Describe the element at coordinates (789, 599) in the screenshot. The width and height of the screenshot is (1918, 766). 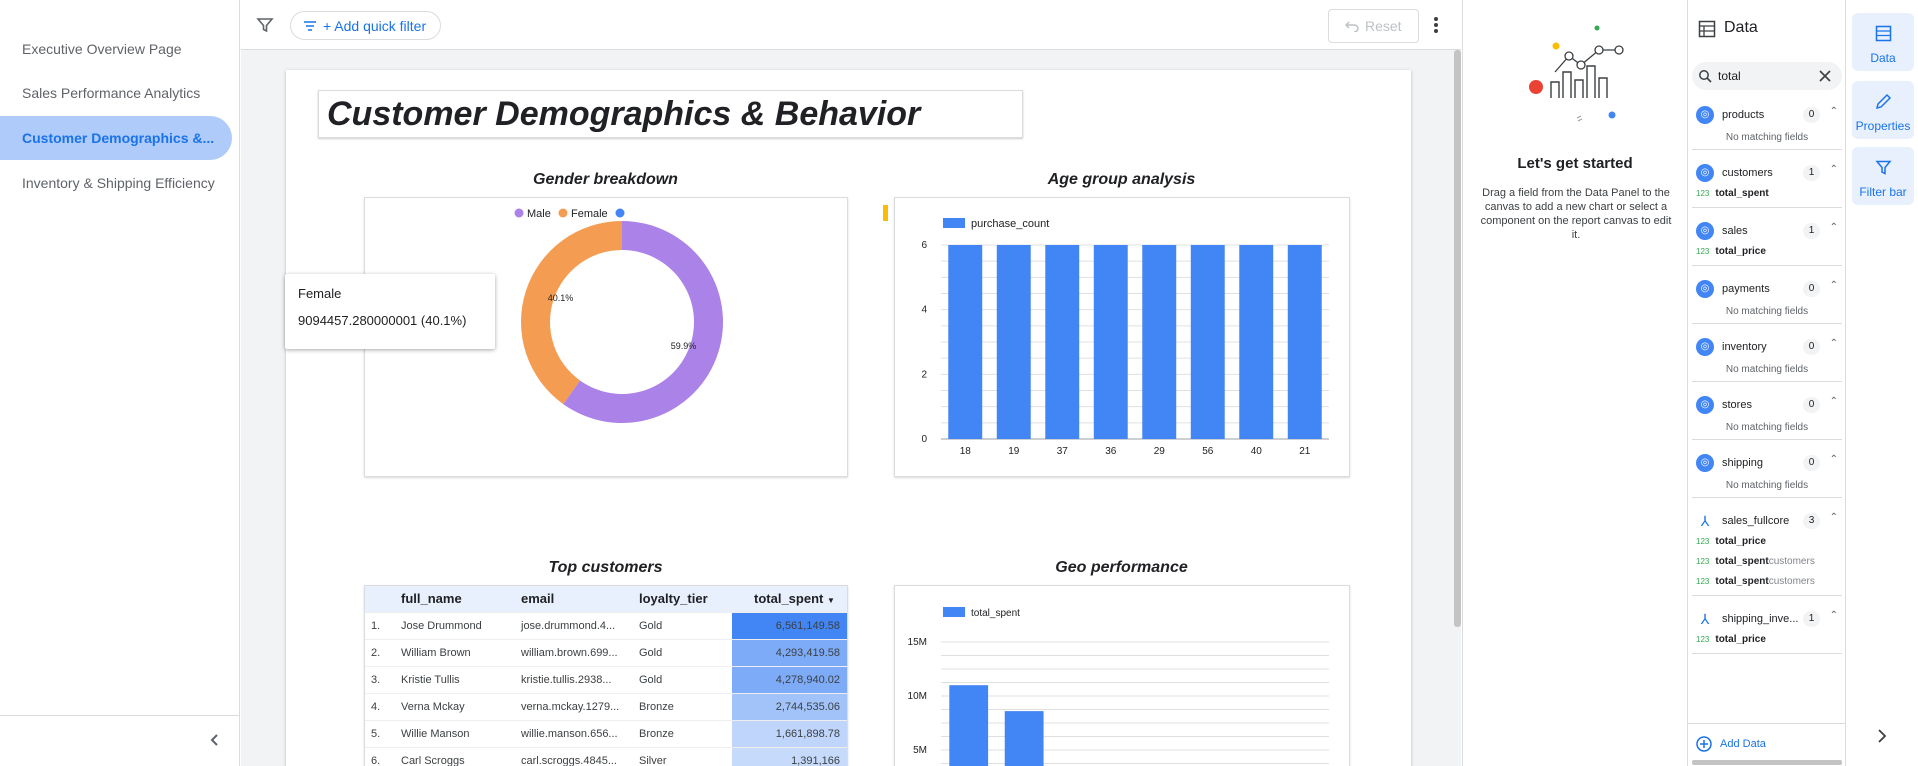
I see `header-total-spent: total_spent ▼` at that location.